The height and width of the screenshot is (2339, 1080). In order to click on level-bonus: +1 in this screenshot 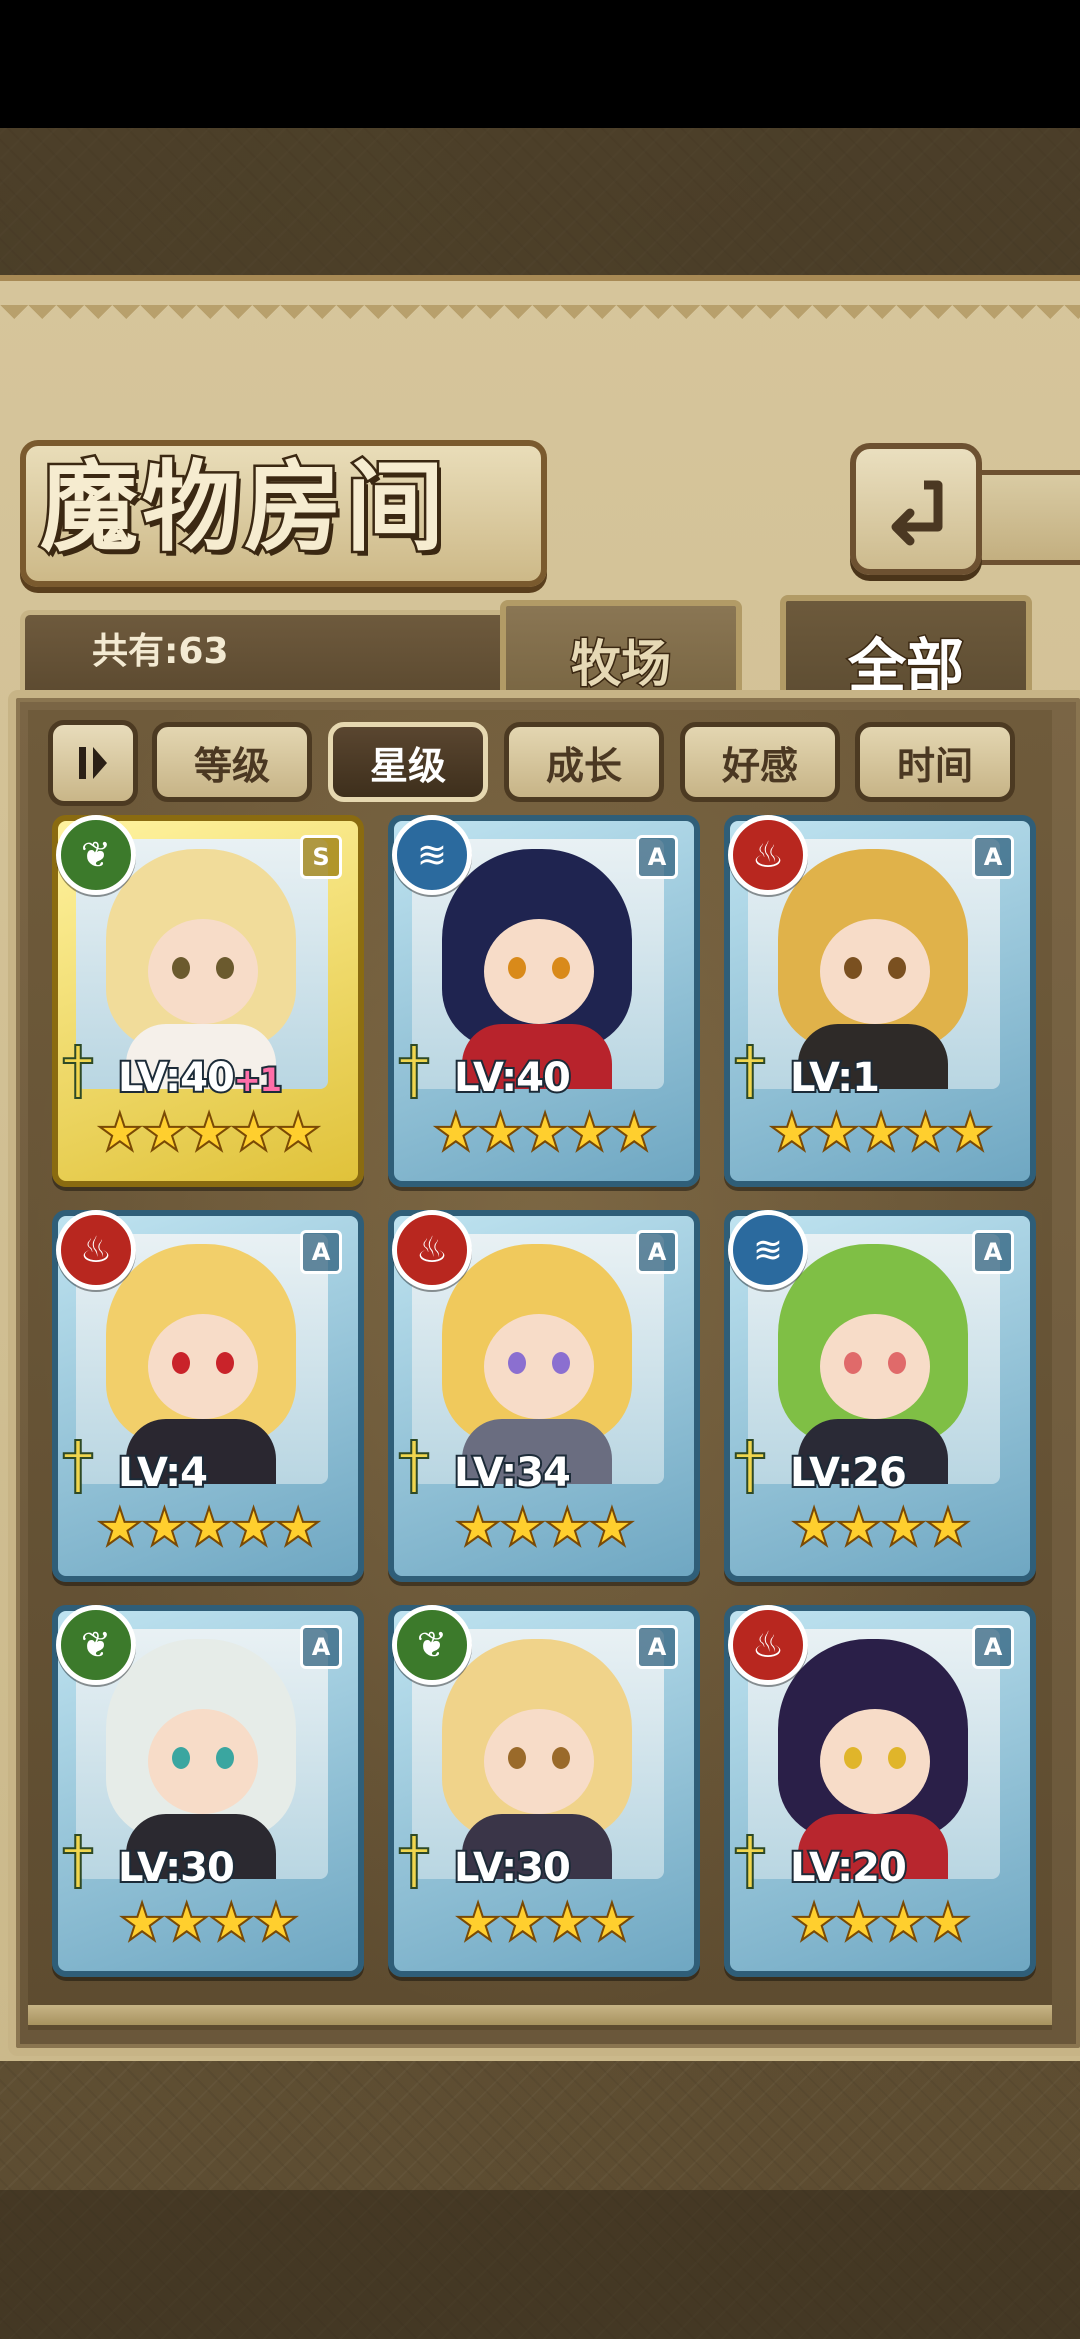, I will do `click(258, 1080)`.